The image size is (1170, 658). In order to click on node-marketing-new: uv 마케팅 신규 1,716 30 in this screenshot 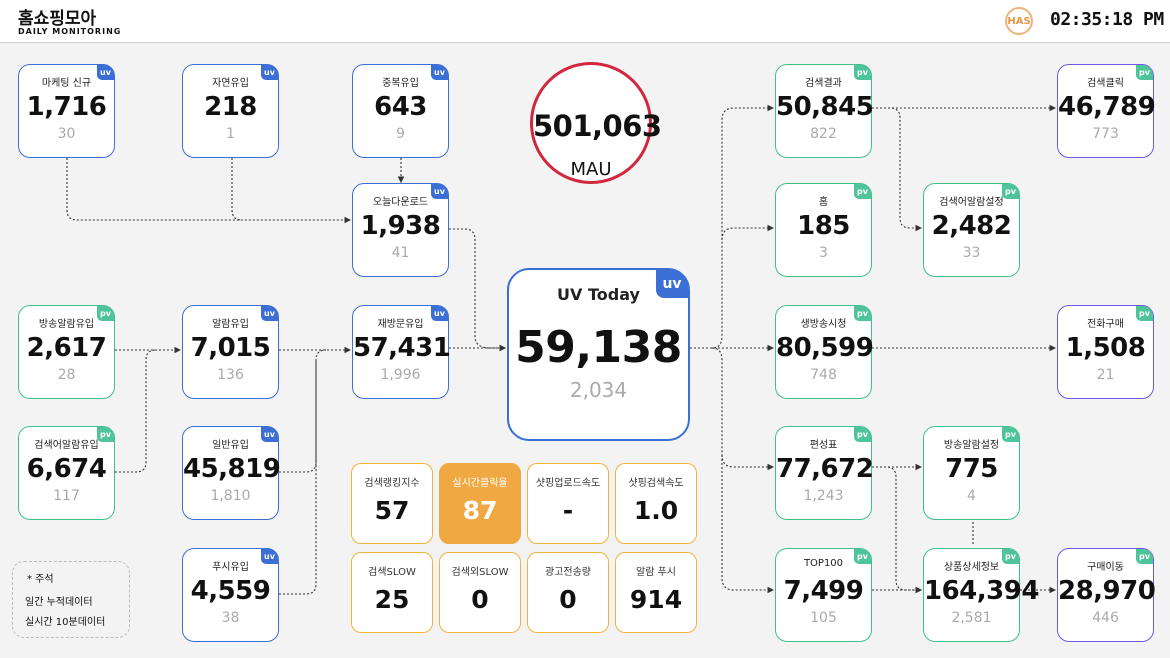, I will do `click(66, 111)`.